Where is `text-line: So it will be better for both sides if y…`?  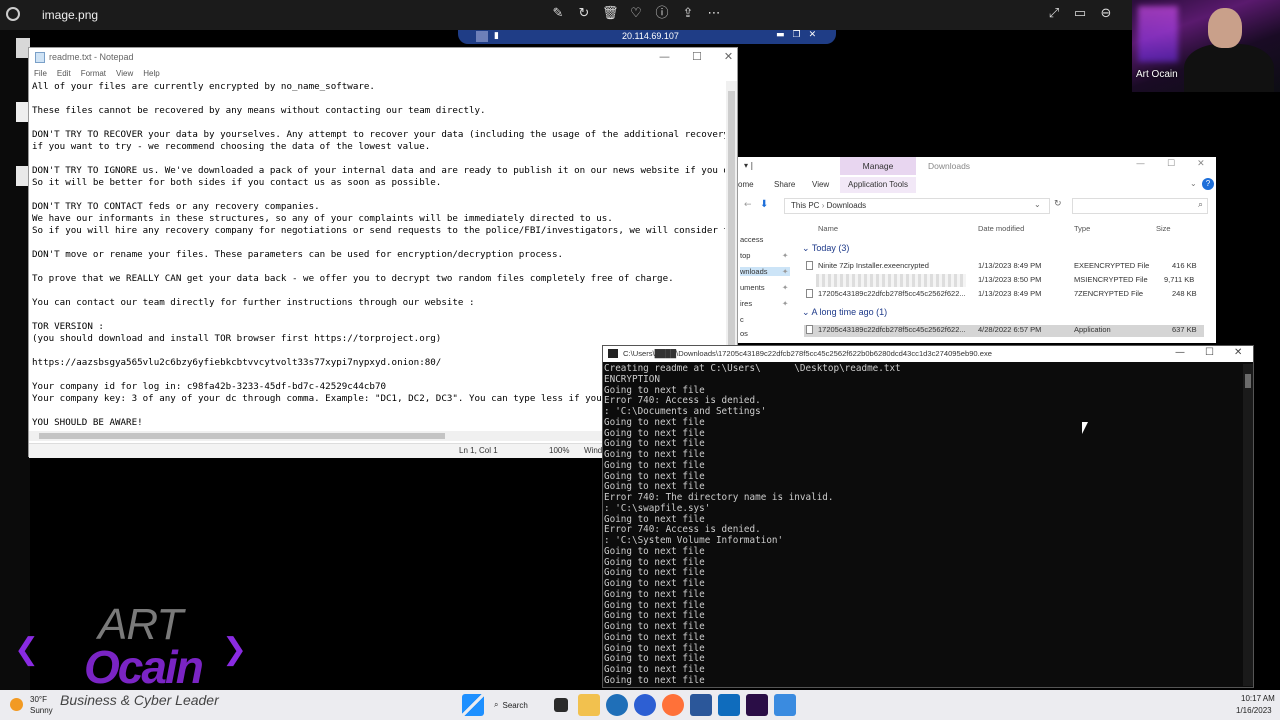
text-line: So it will be better for both sides if y… is located at coordinates (237, 182).